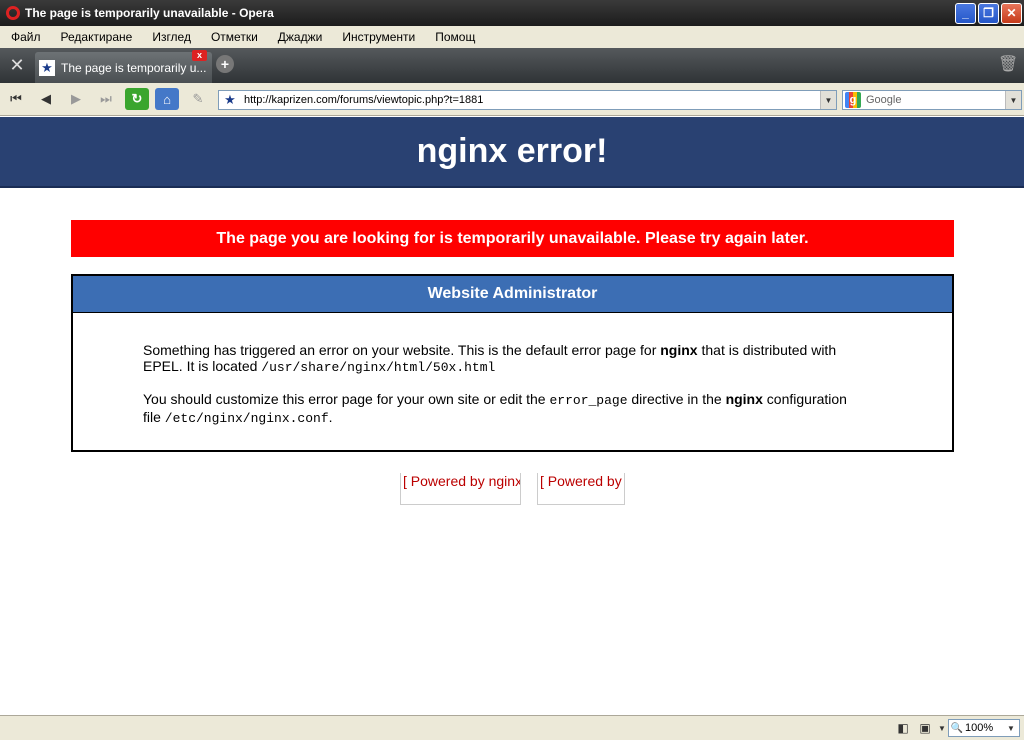 This screenshot has width=1024, height=740. I want to click on search-dropdown-icon: ▼, so click(1013, 100).